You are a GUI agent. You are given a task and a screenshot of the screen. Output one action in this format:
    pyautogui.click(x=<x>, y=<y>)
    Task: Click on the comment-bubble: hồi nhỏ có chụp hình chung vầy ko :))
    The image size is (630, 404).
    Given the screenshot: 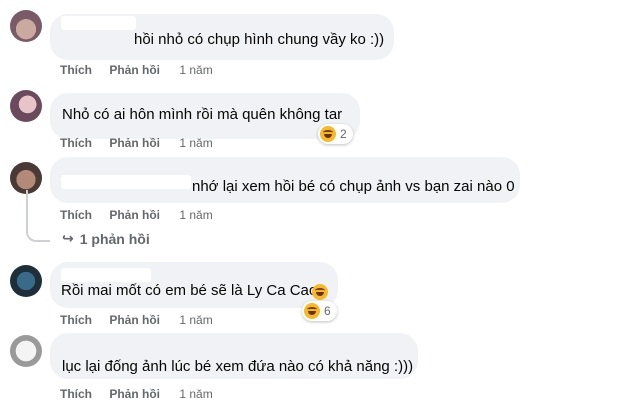 What is the action you would take?
    pyautogui.click(x=222, y=37)
    